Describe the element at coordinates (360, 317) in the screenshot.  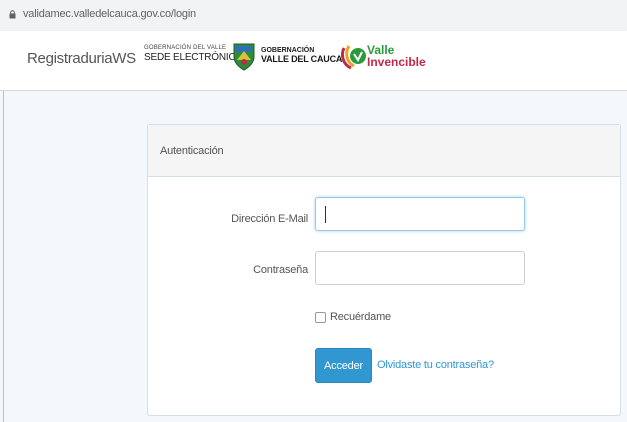
I see `remember-label: Recuérdame` at that location.